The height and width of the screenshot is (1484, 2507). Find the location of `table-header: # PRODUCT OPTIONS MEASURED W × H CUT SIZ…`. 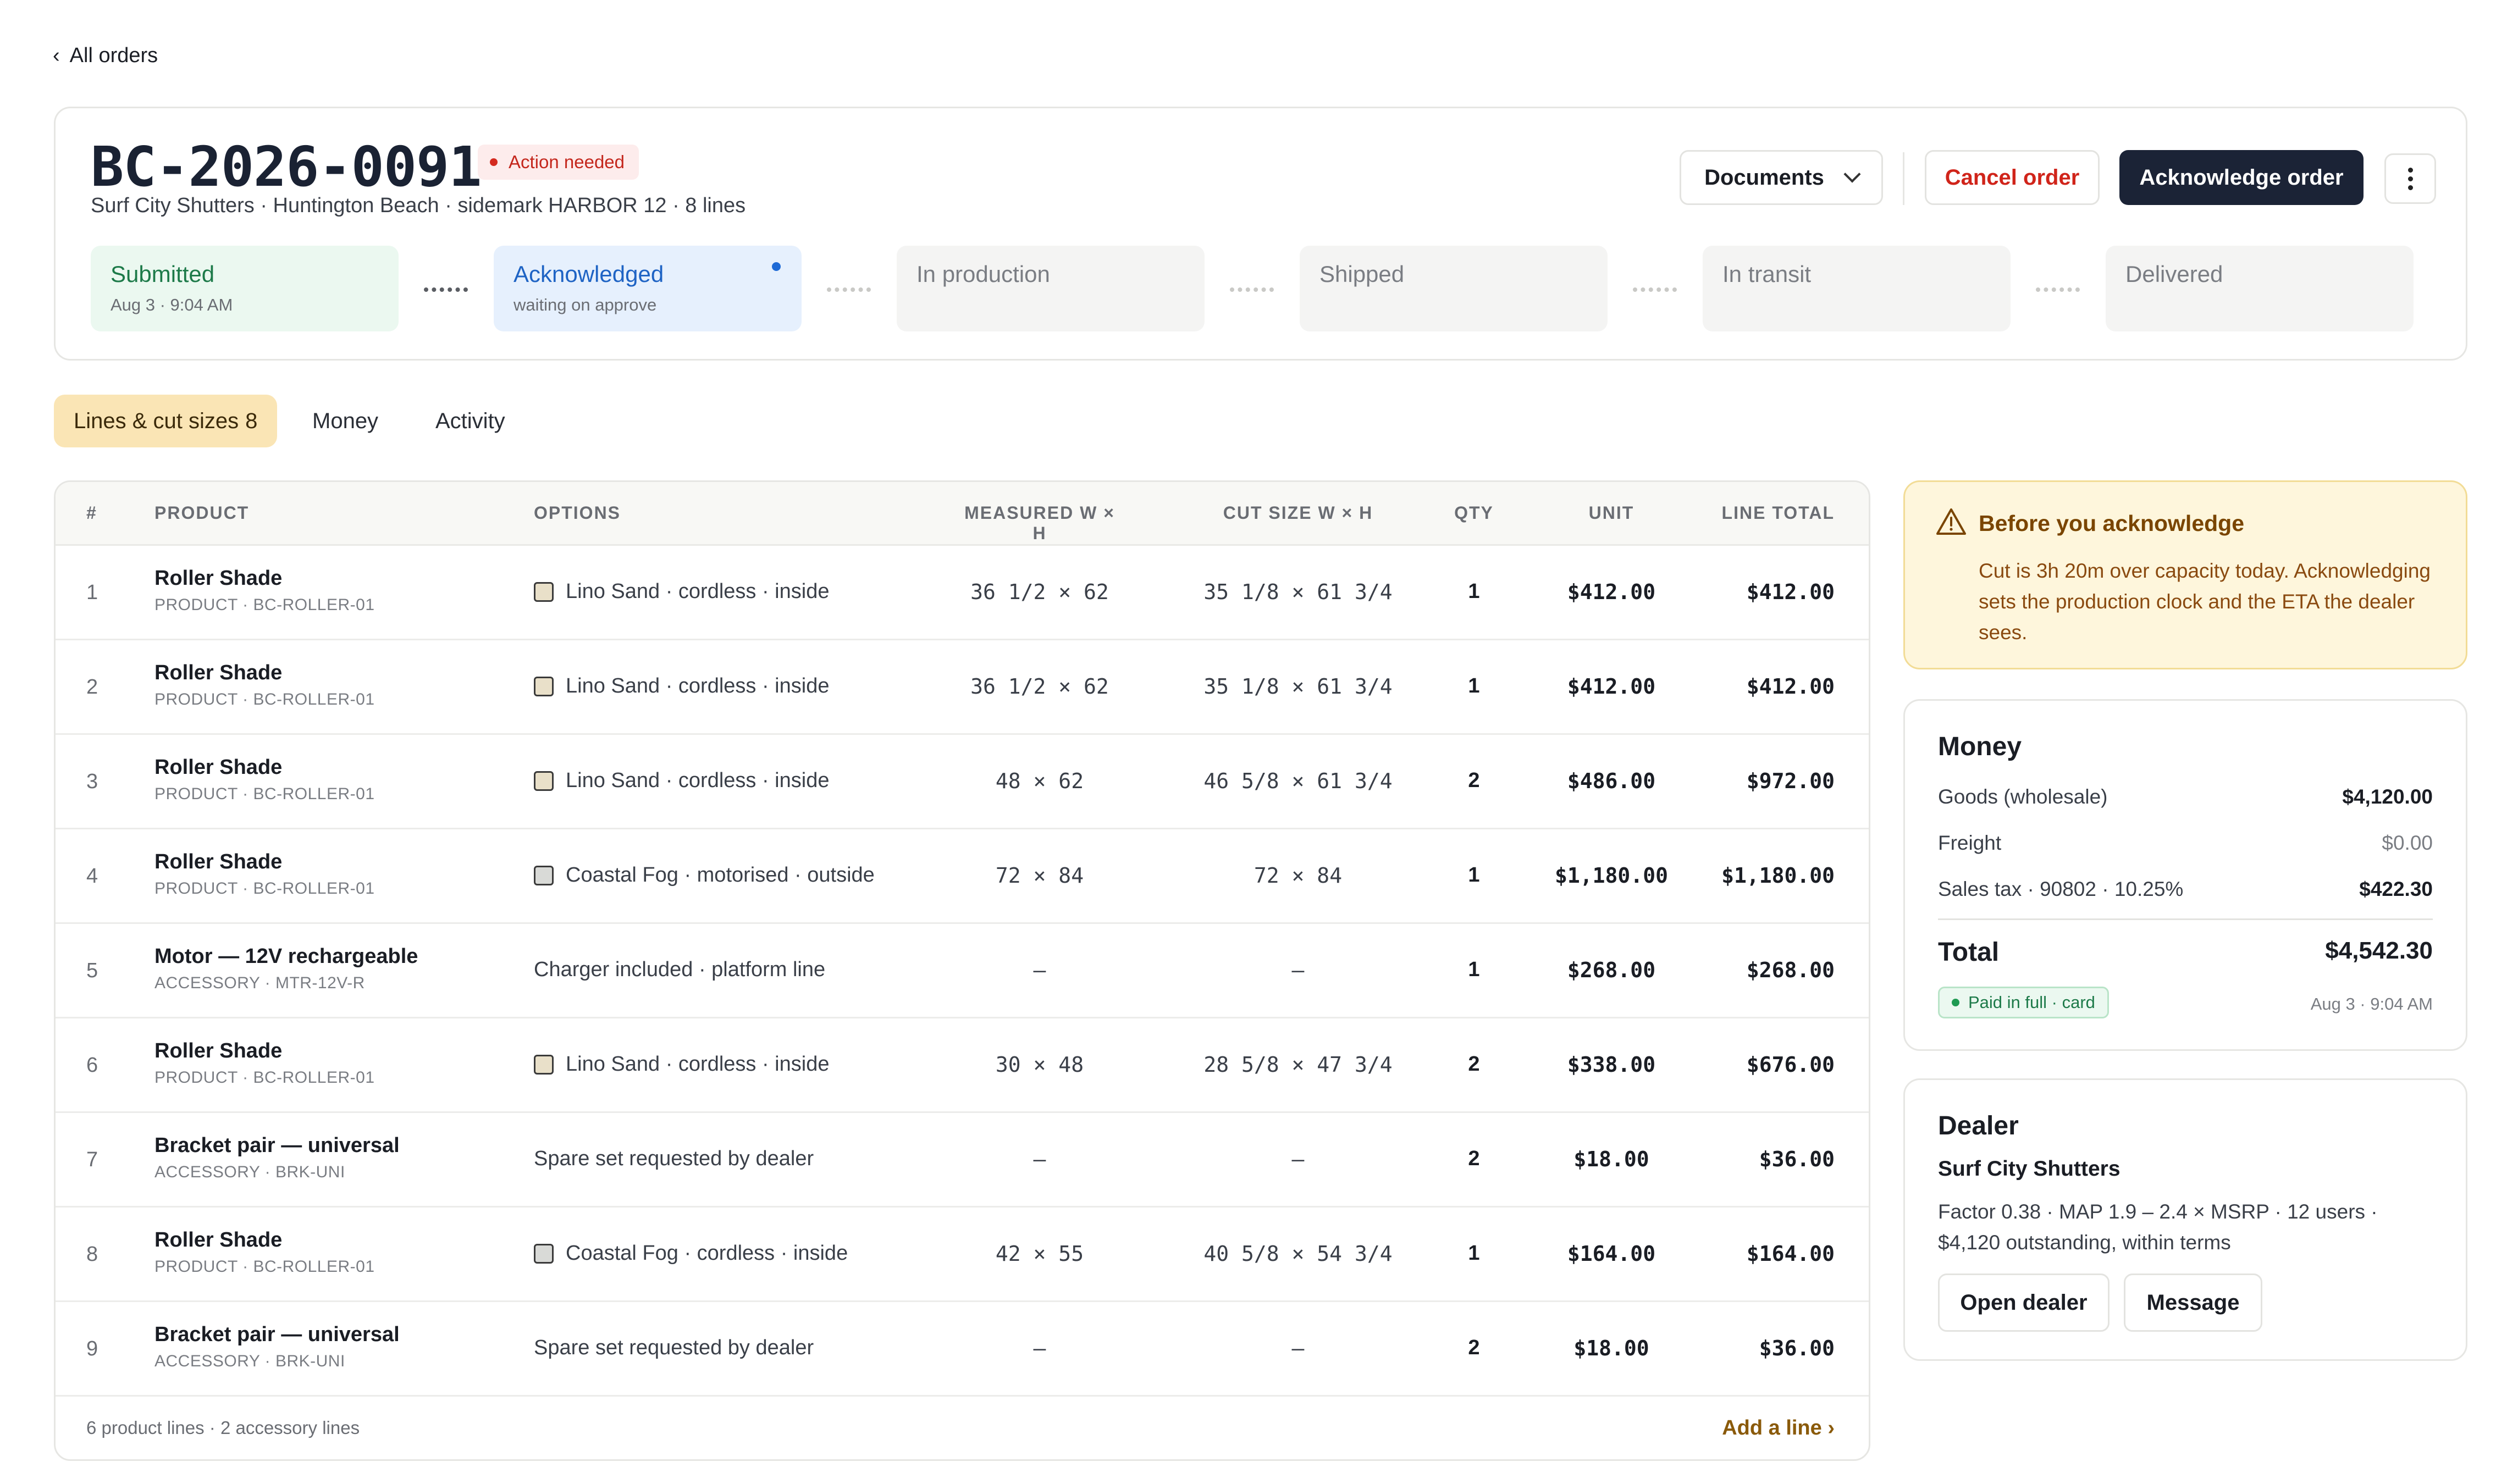

table-header: # PRODUCT OPTIONS MEASURED W × H CUT SIZ… is located at coordinates (962, 514).